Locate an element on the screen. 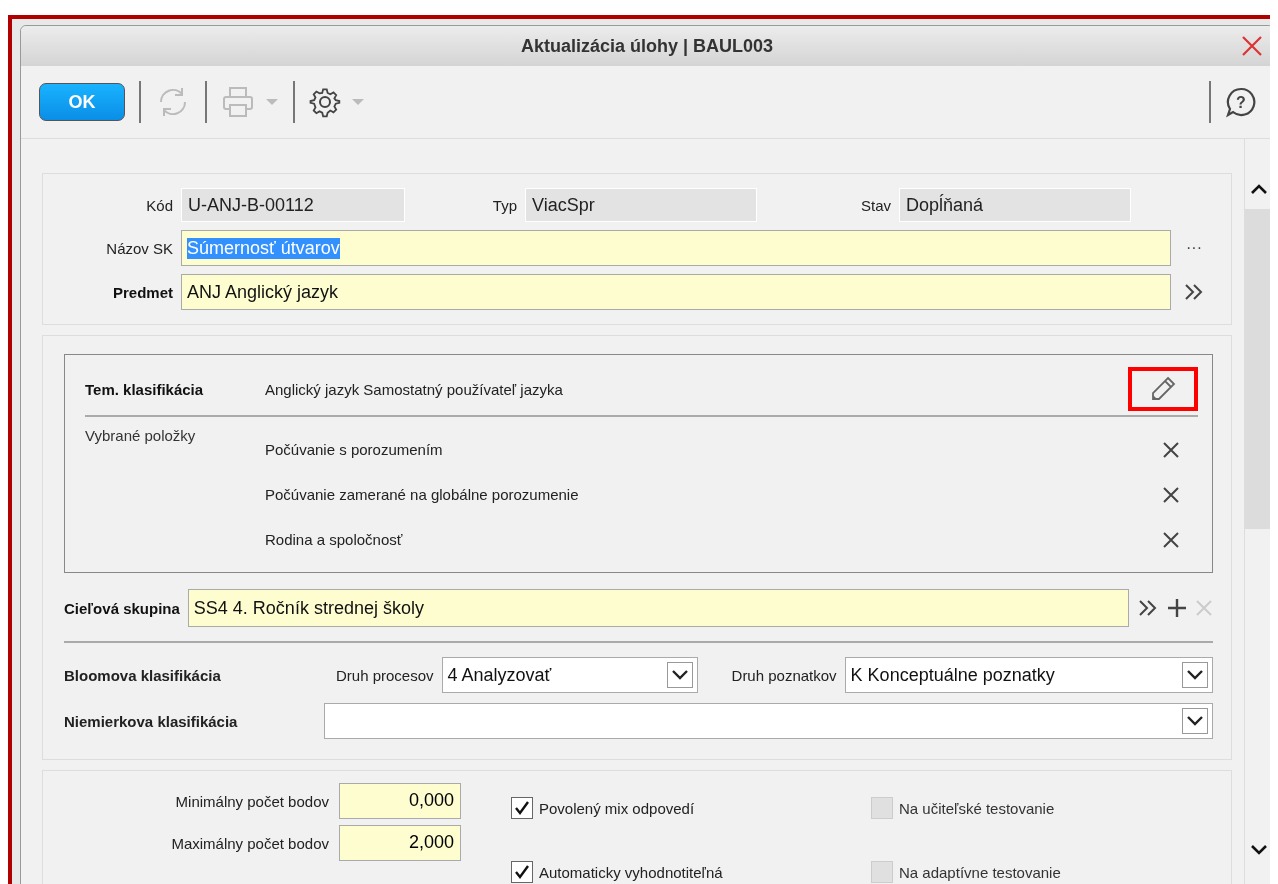 The width and height of the screenshot is (1278, 884). field-label: Druh poznatkov is located at coordinates (784, 675).